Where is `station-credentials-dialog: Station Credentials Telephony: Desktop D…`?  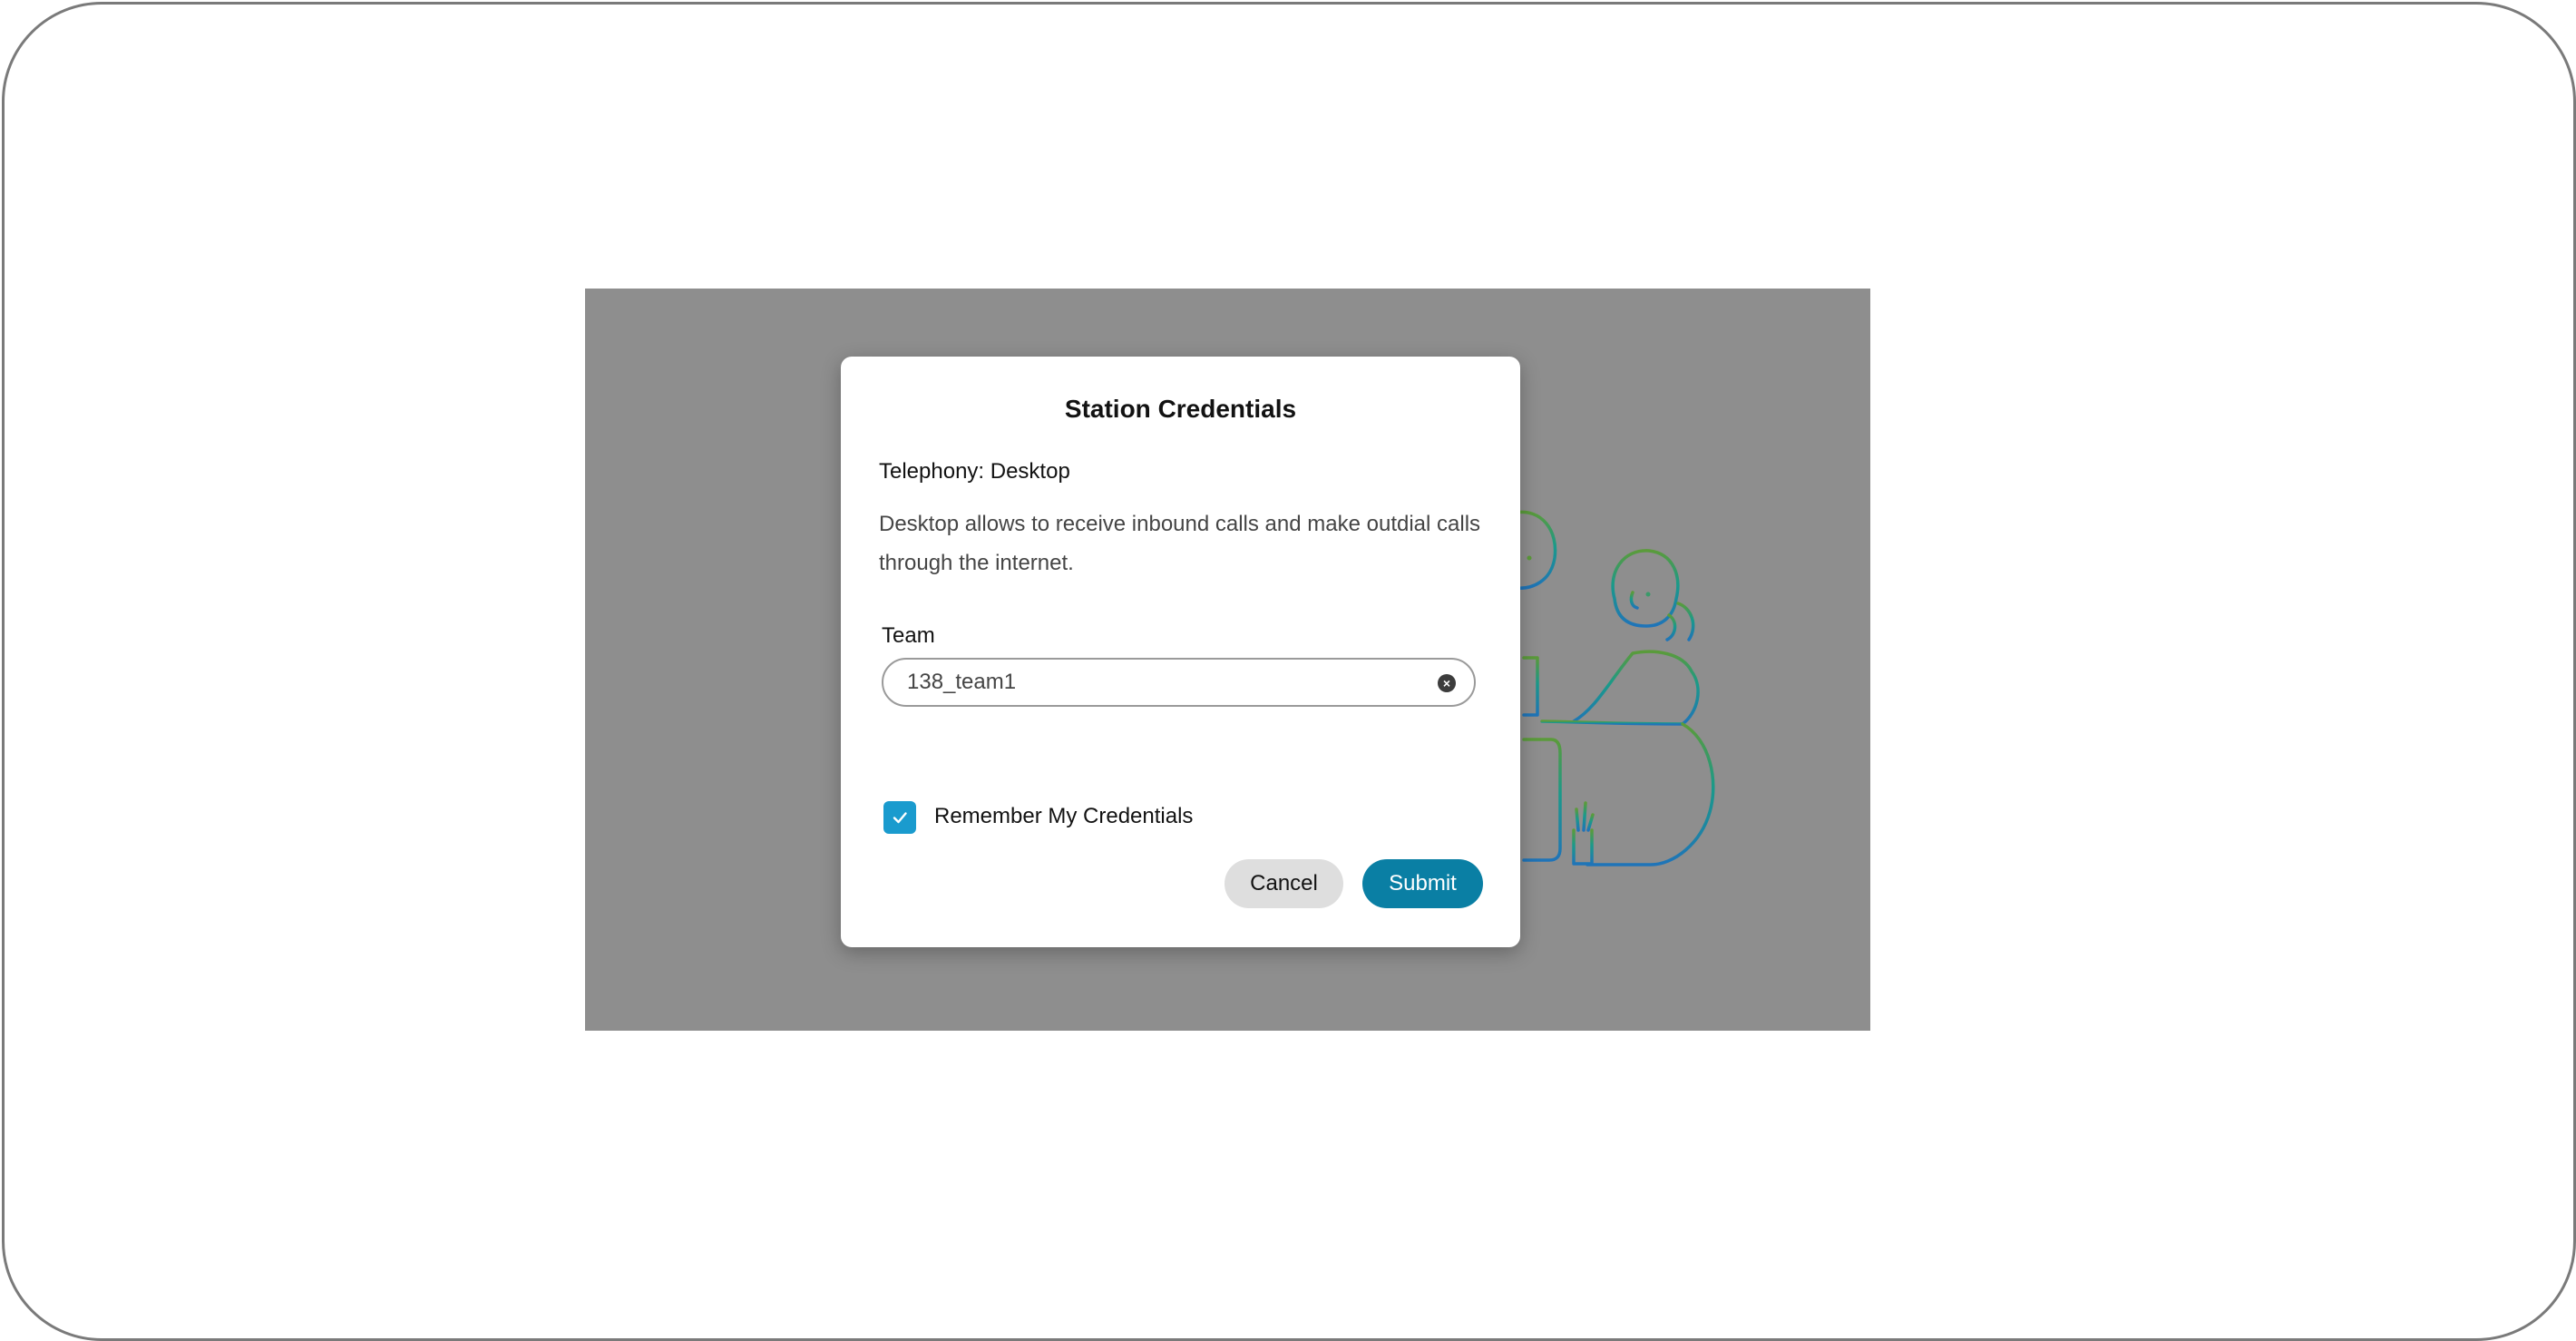 station-credentials-dialog: Station Credentials Telephony: Desktop D… is located at coordinates (1180, 652).